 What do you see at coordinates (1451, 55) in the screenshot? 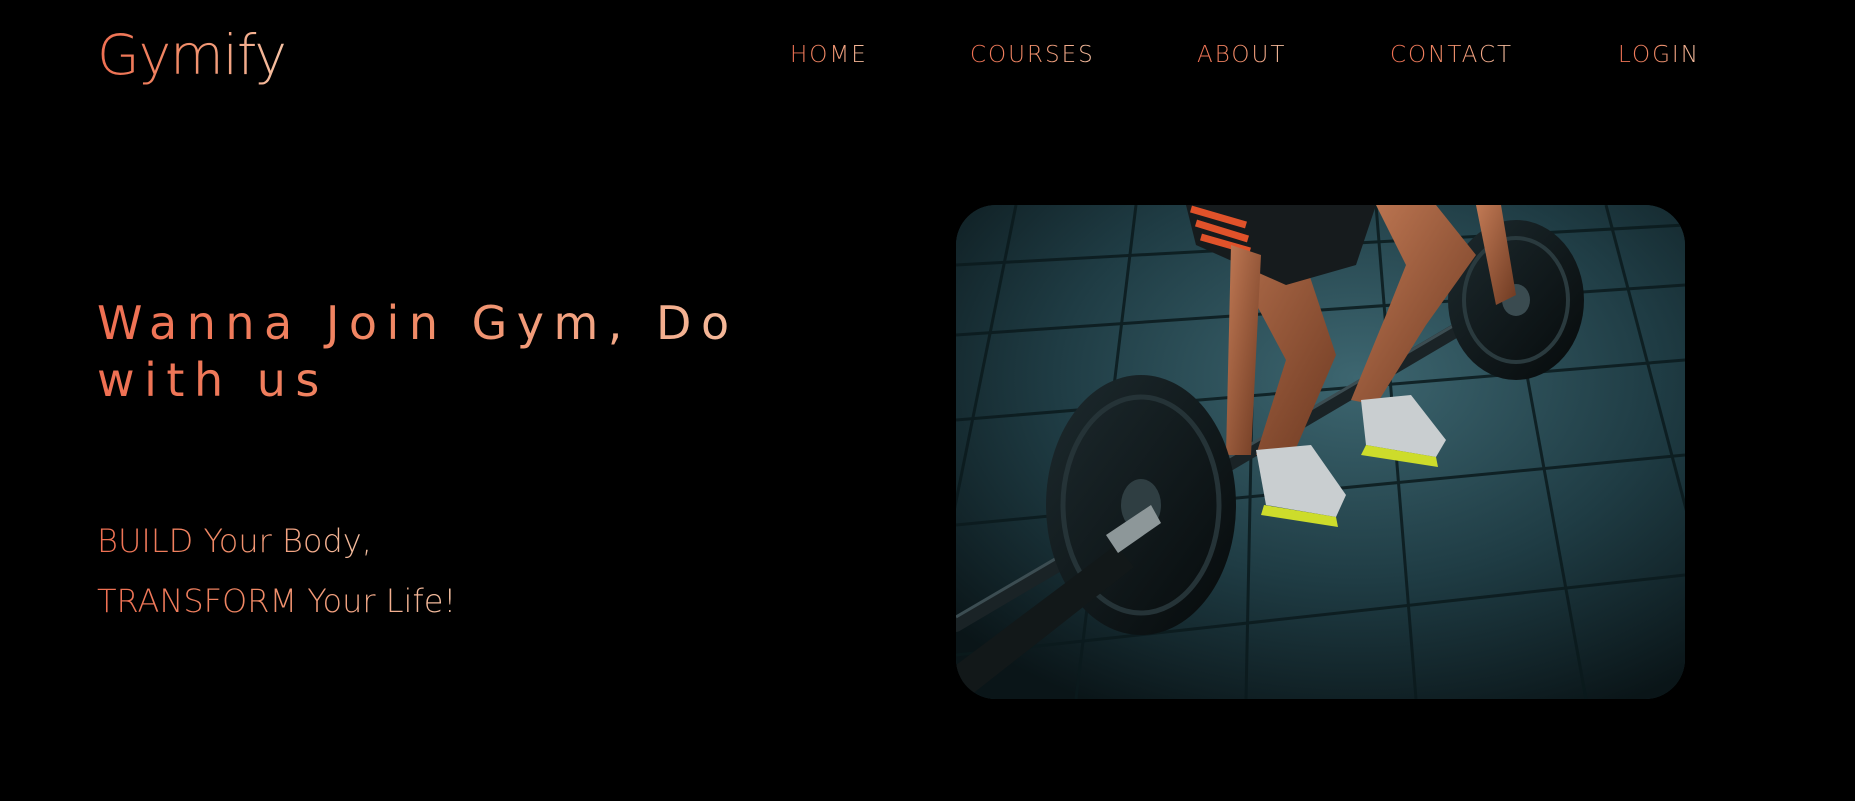
I see `nav-contact-link: CONTACT` at bounding box center [1451, 55].